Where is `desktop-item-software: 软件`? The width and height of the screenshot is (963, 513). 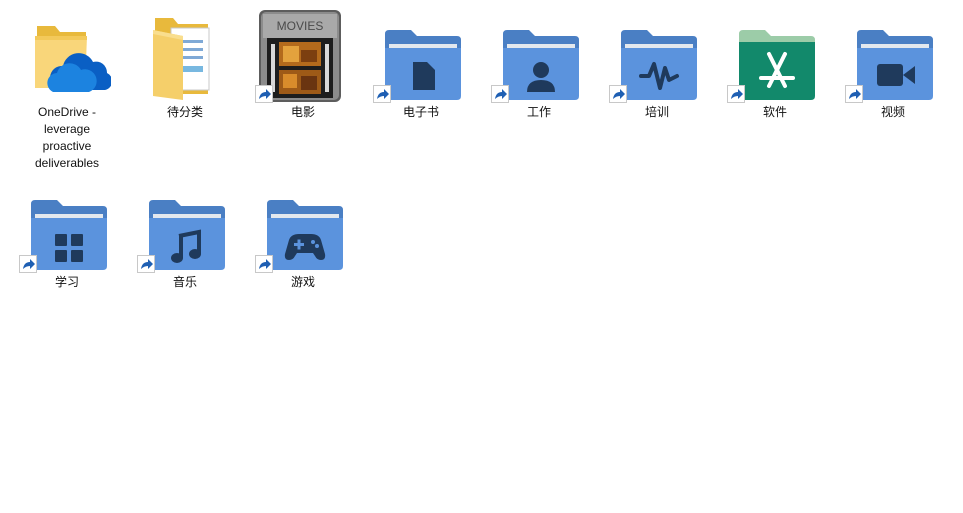 desktop-item-software: 软件 is located at coordinates (775, 82).